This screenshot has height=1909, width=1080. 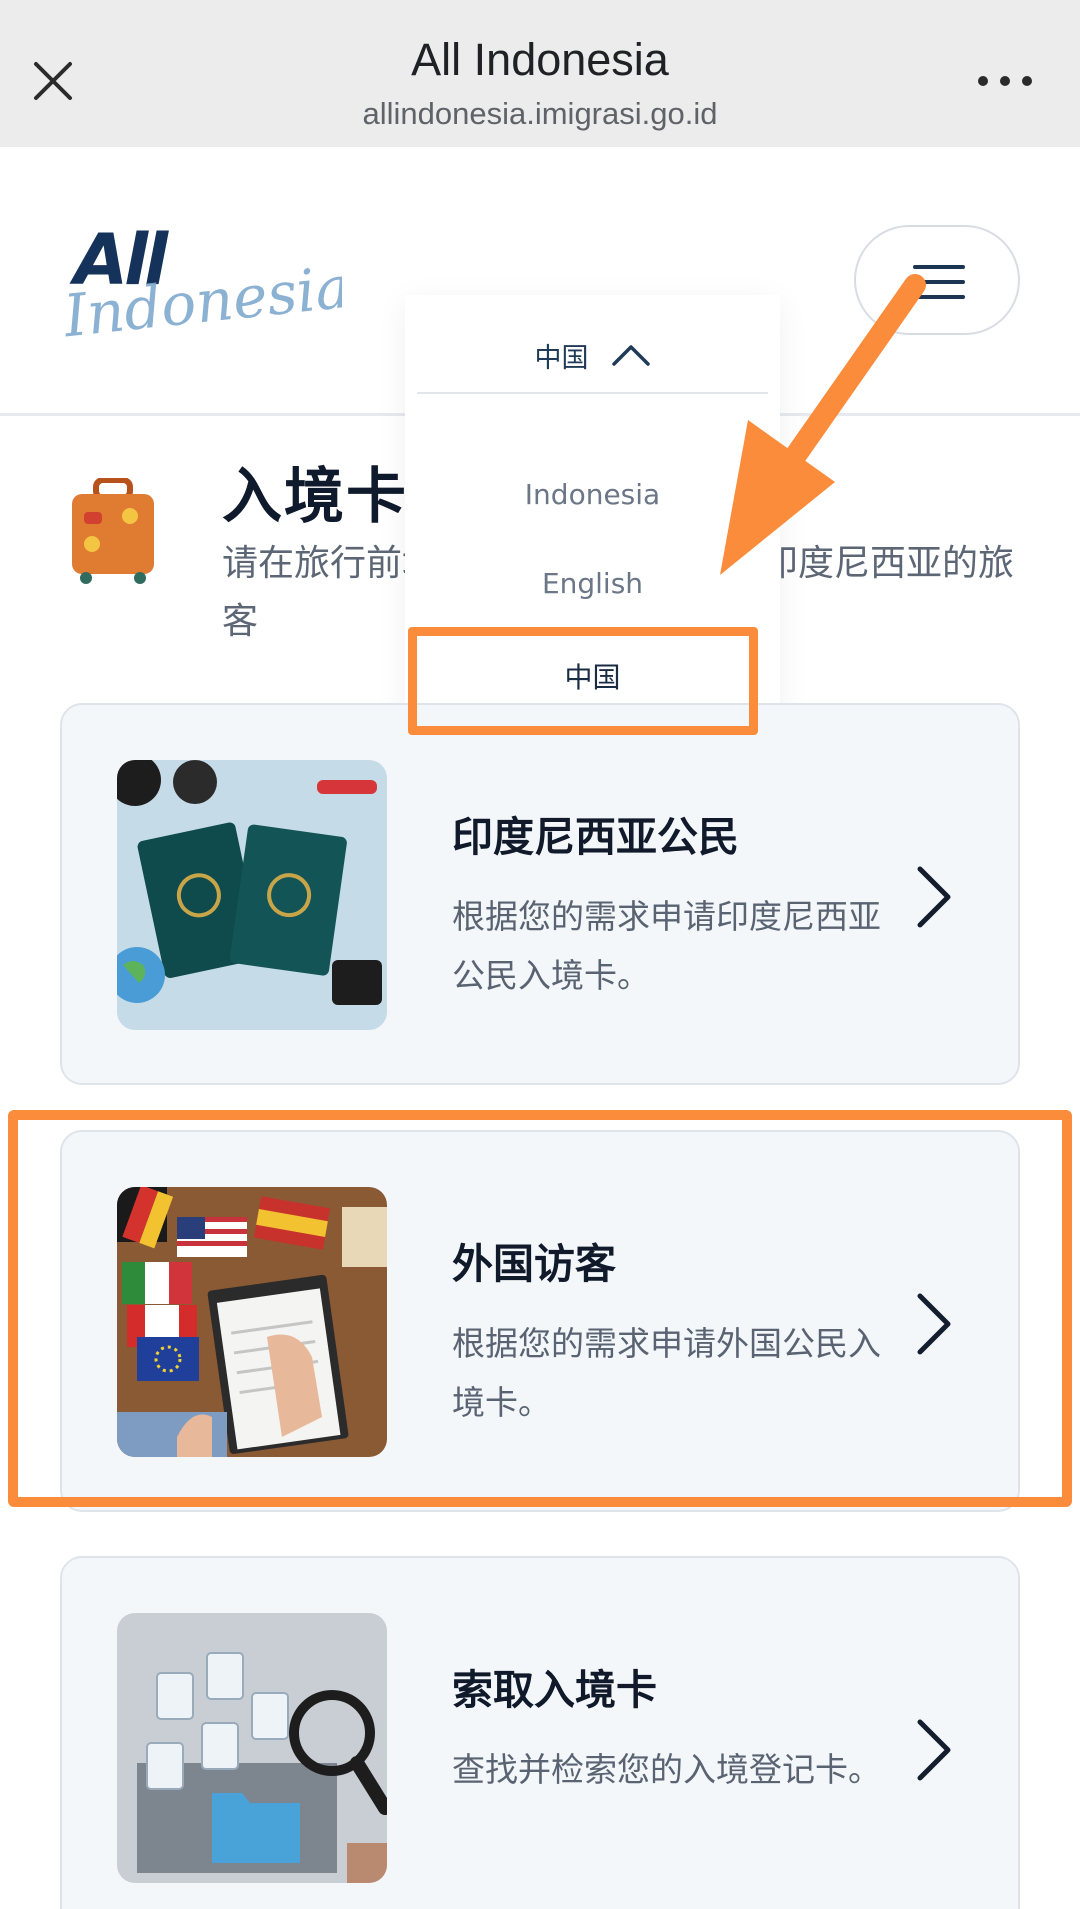 I want to click on section-title: 入境卡, so click(x=315, y=497).